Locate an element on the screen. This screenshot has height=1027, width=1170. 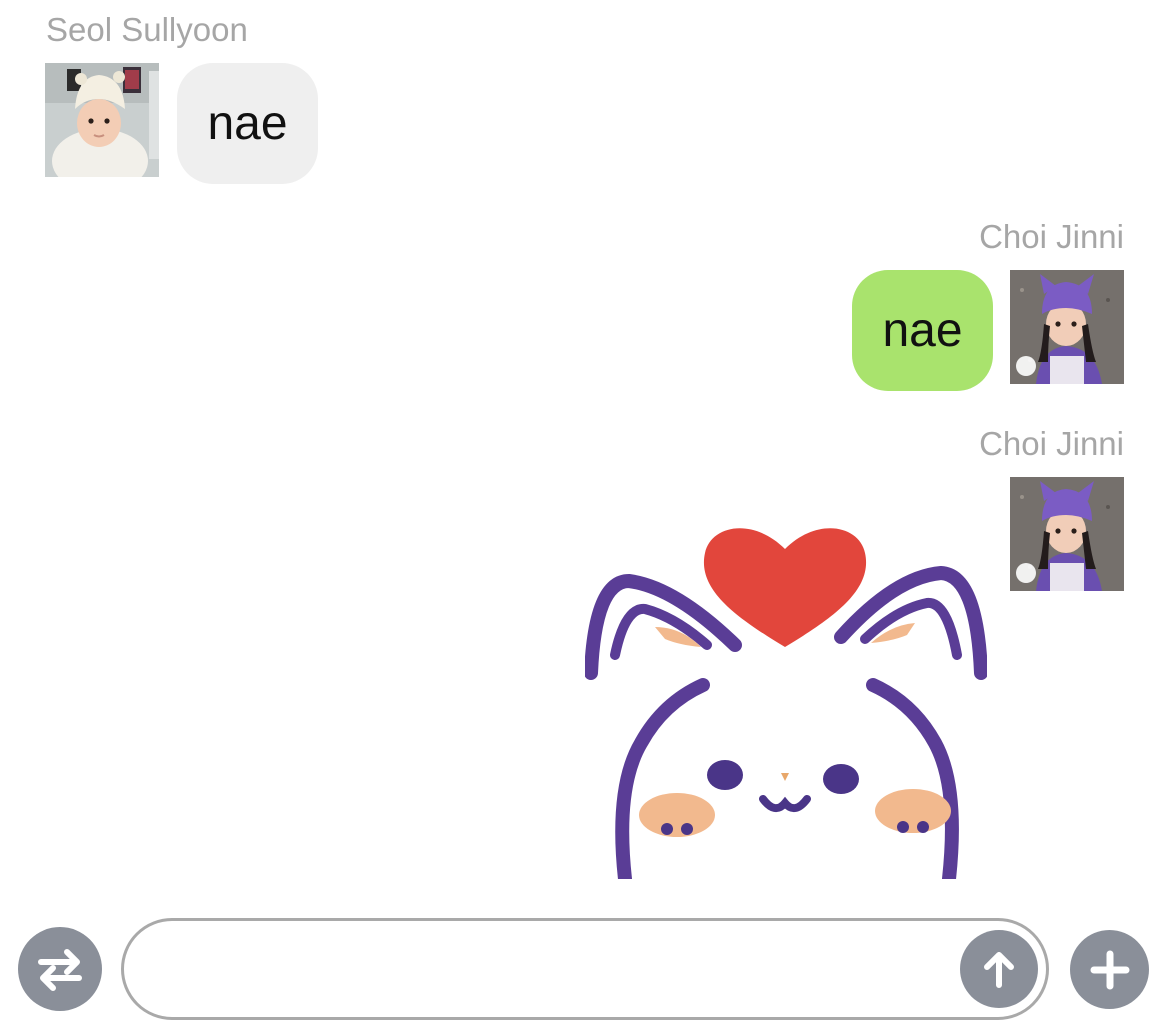
arrow-up-icon is located at coordinates (999, 970).